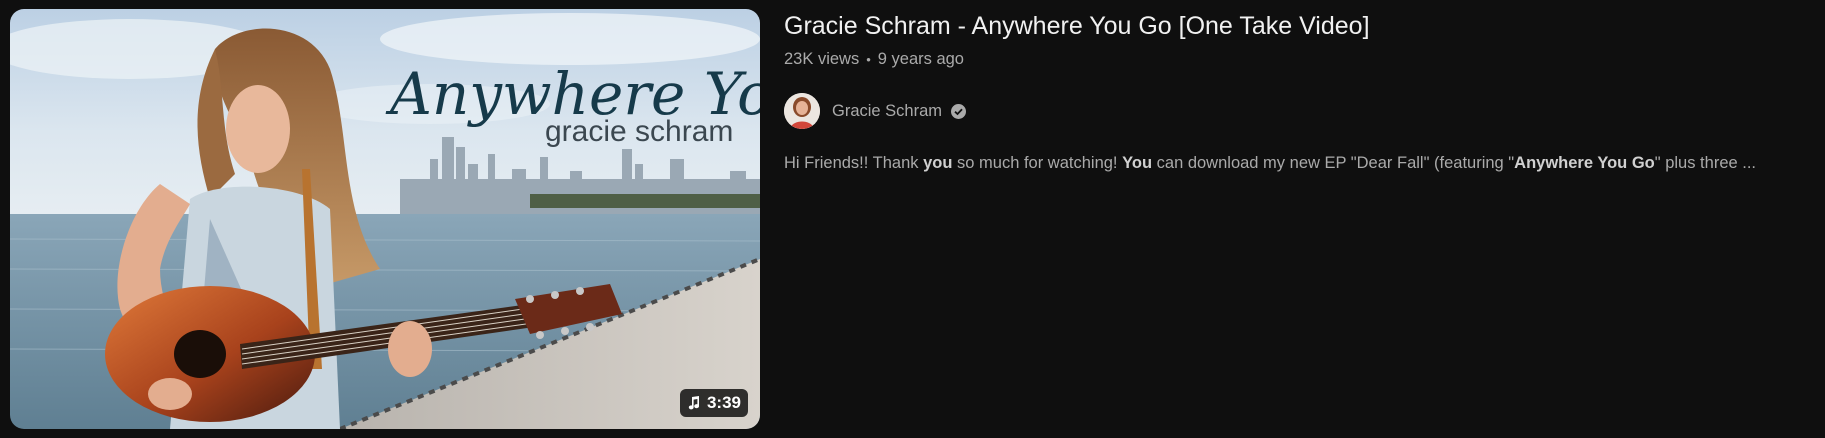  Describe the element at coordinates (887, 111) in the screenshot. I see `channel-name: Gracie Schram` at that location.